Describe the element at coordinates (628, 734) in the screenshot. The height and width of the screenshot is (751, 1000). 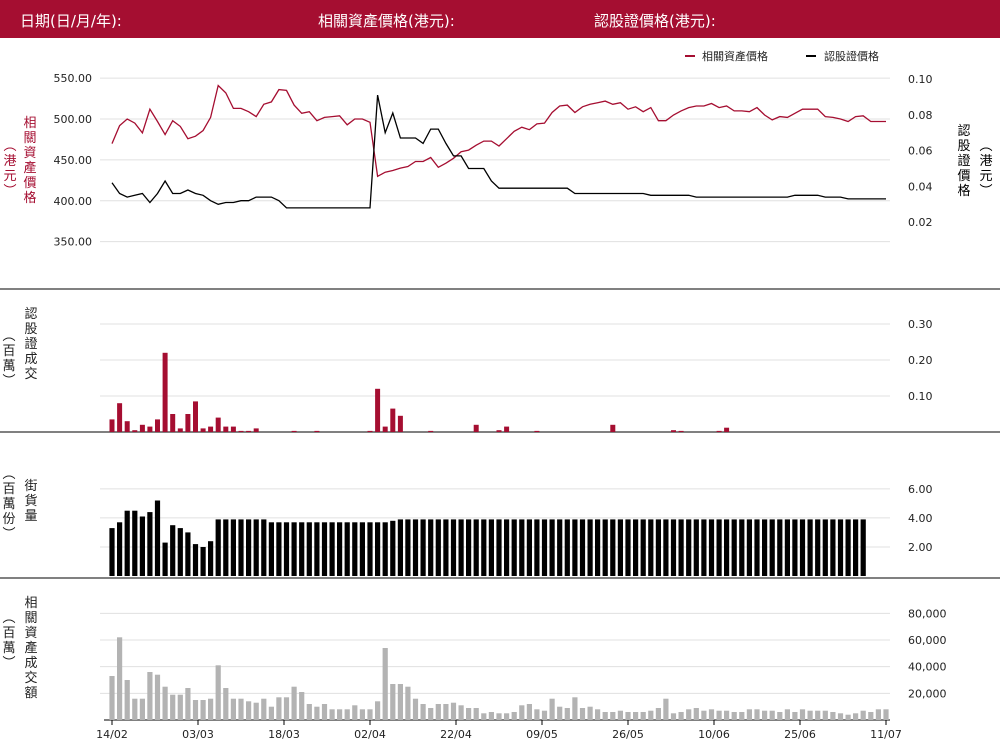
I see `x-tick-label: 26/05` at that location.